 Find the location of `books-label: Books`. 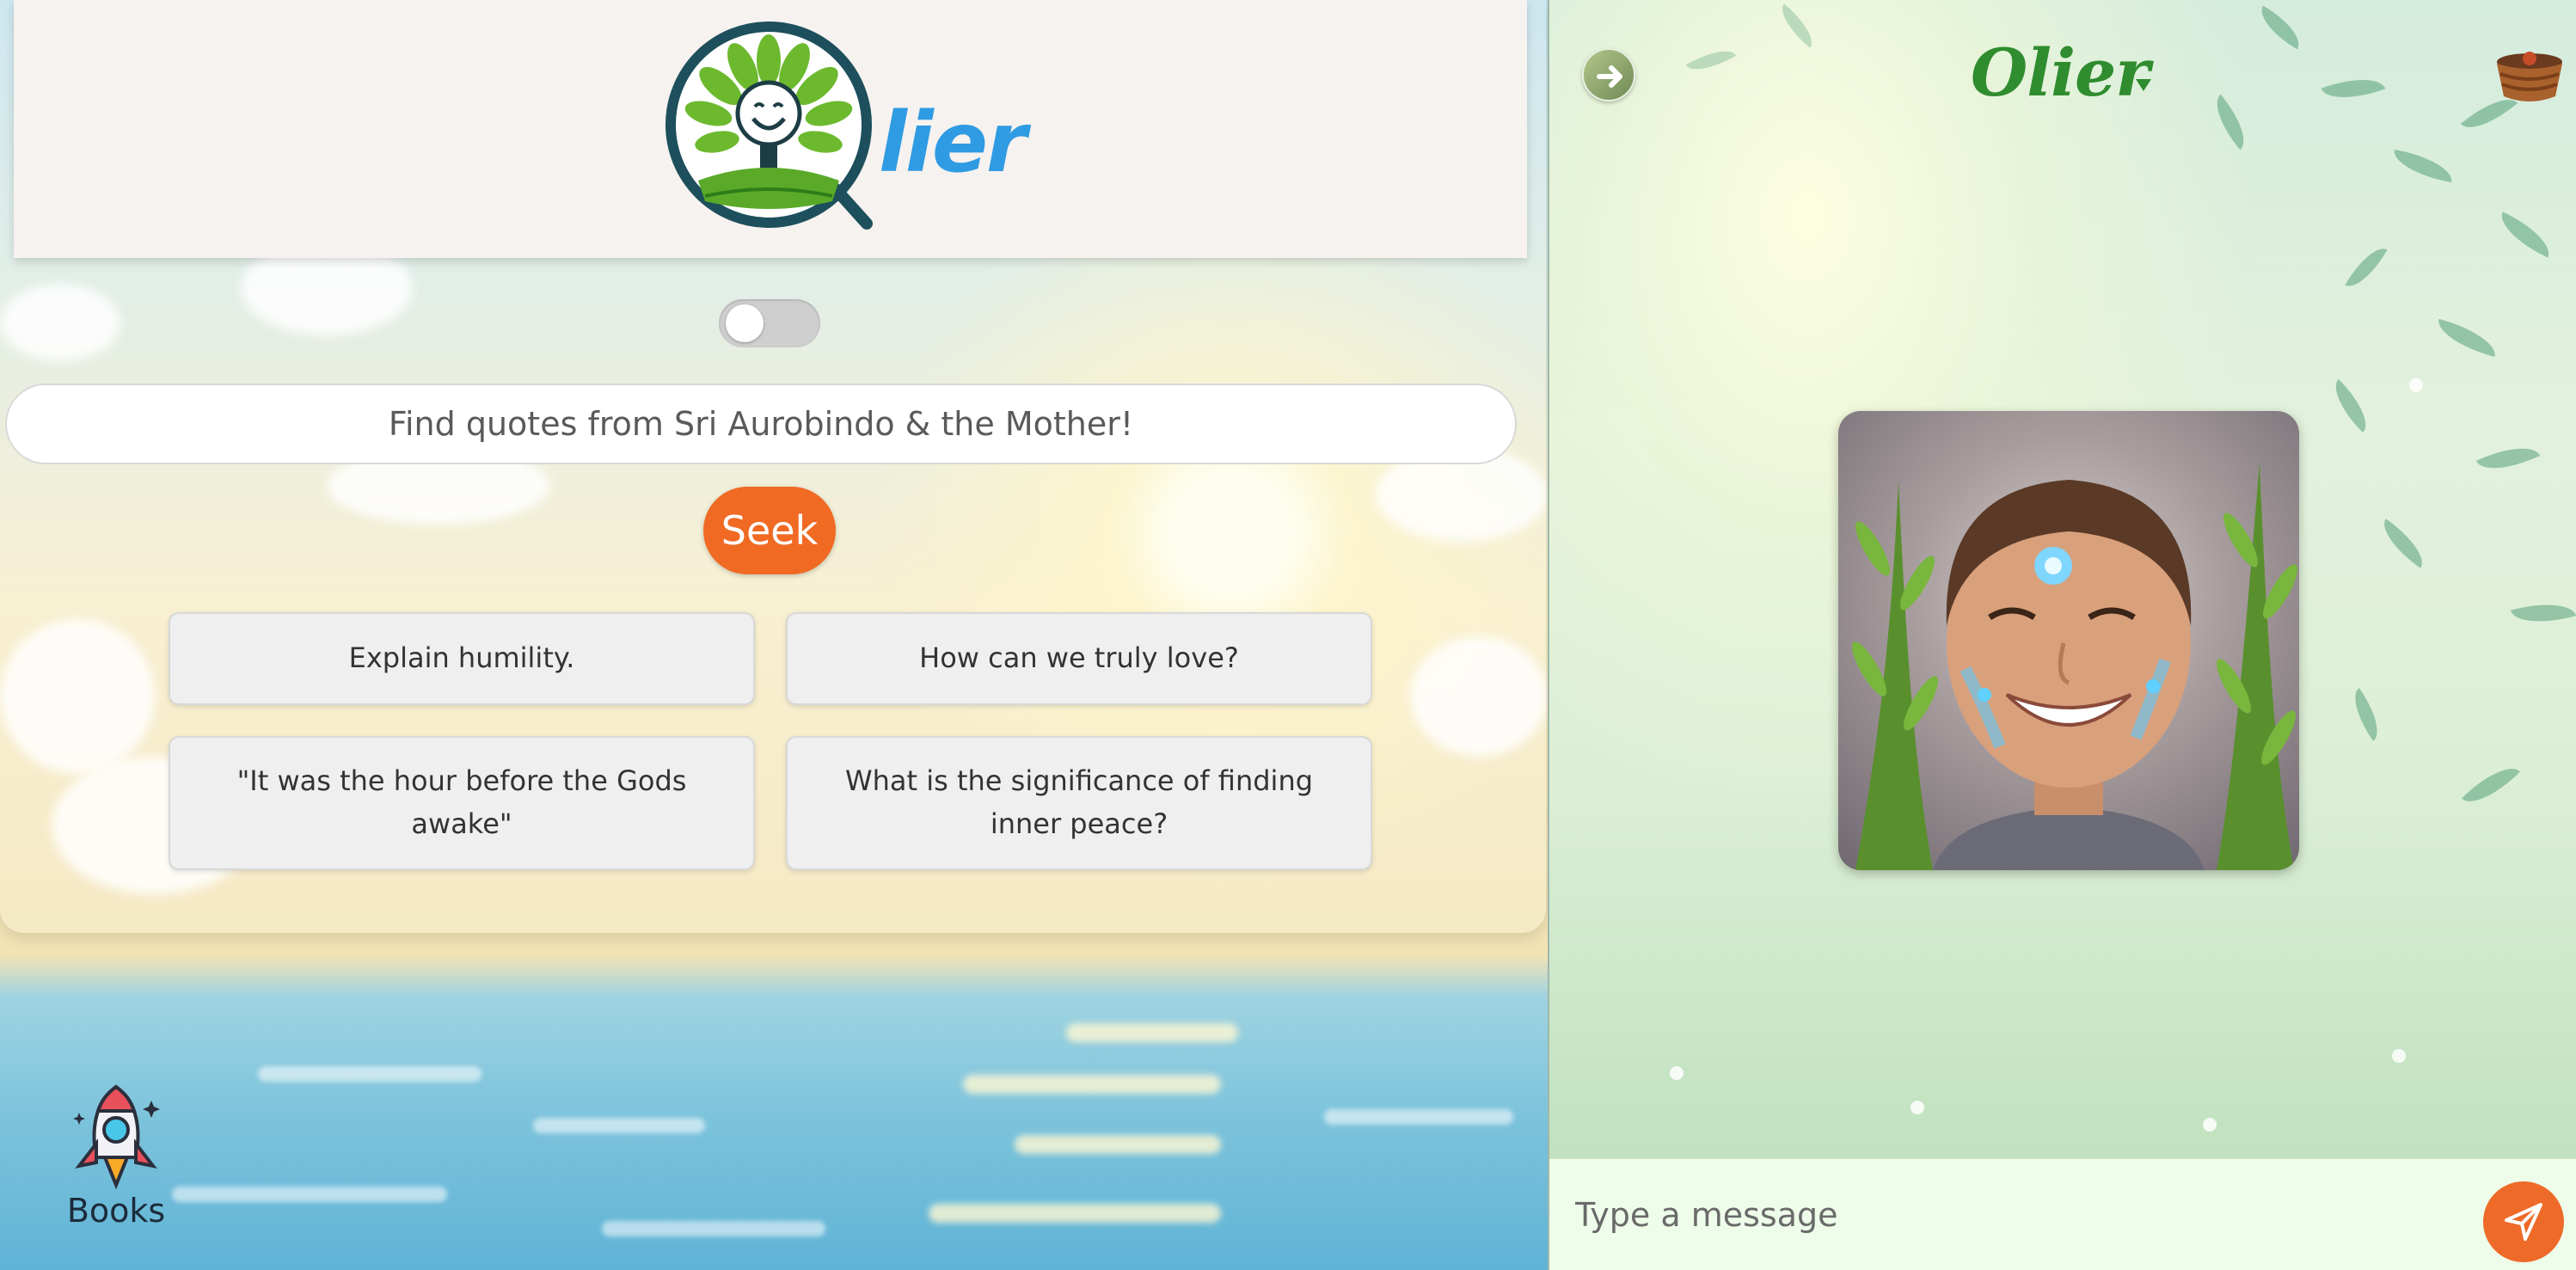

books-label: Books is located at coordinates (116, 1211).